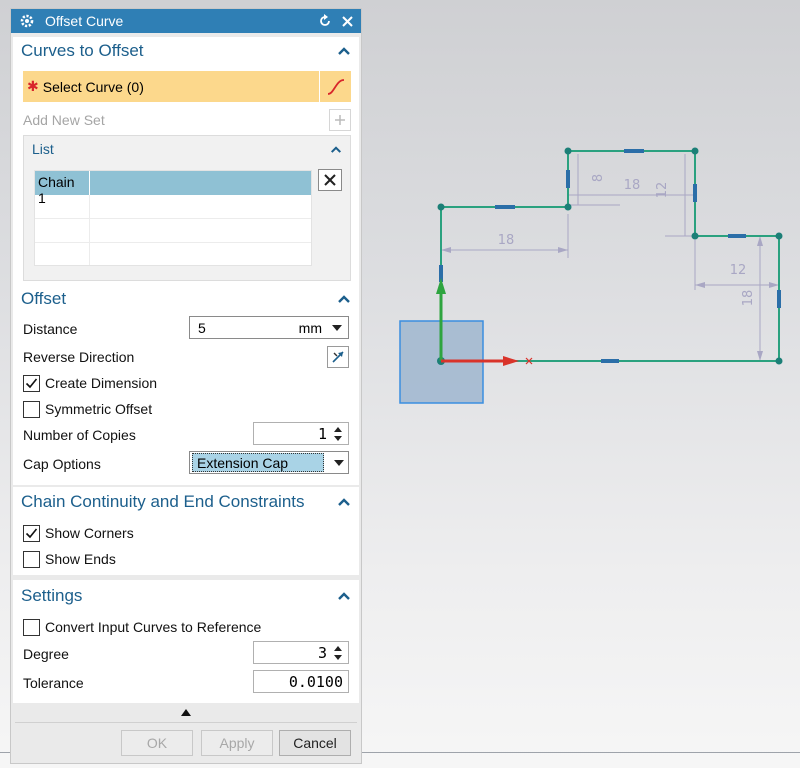 The height and width of the screenshot is (768, 800). I want to click on remove-chain-button, so click(330, 180).